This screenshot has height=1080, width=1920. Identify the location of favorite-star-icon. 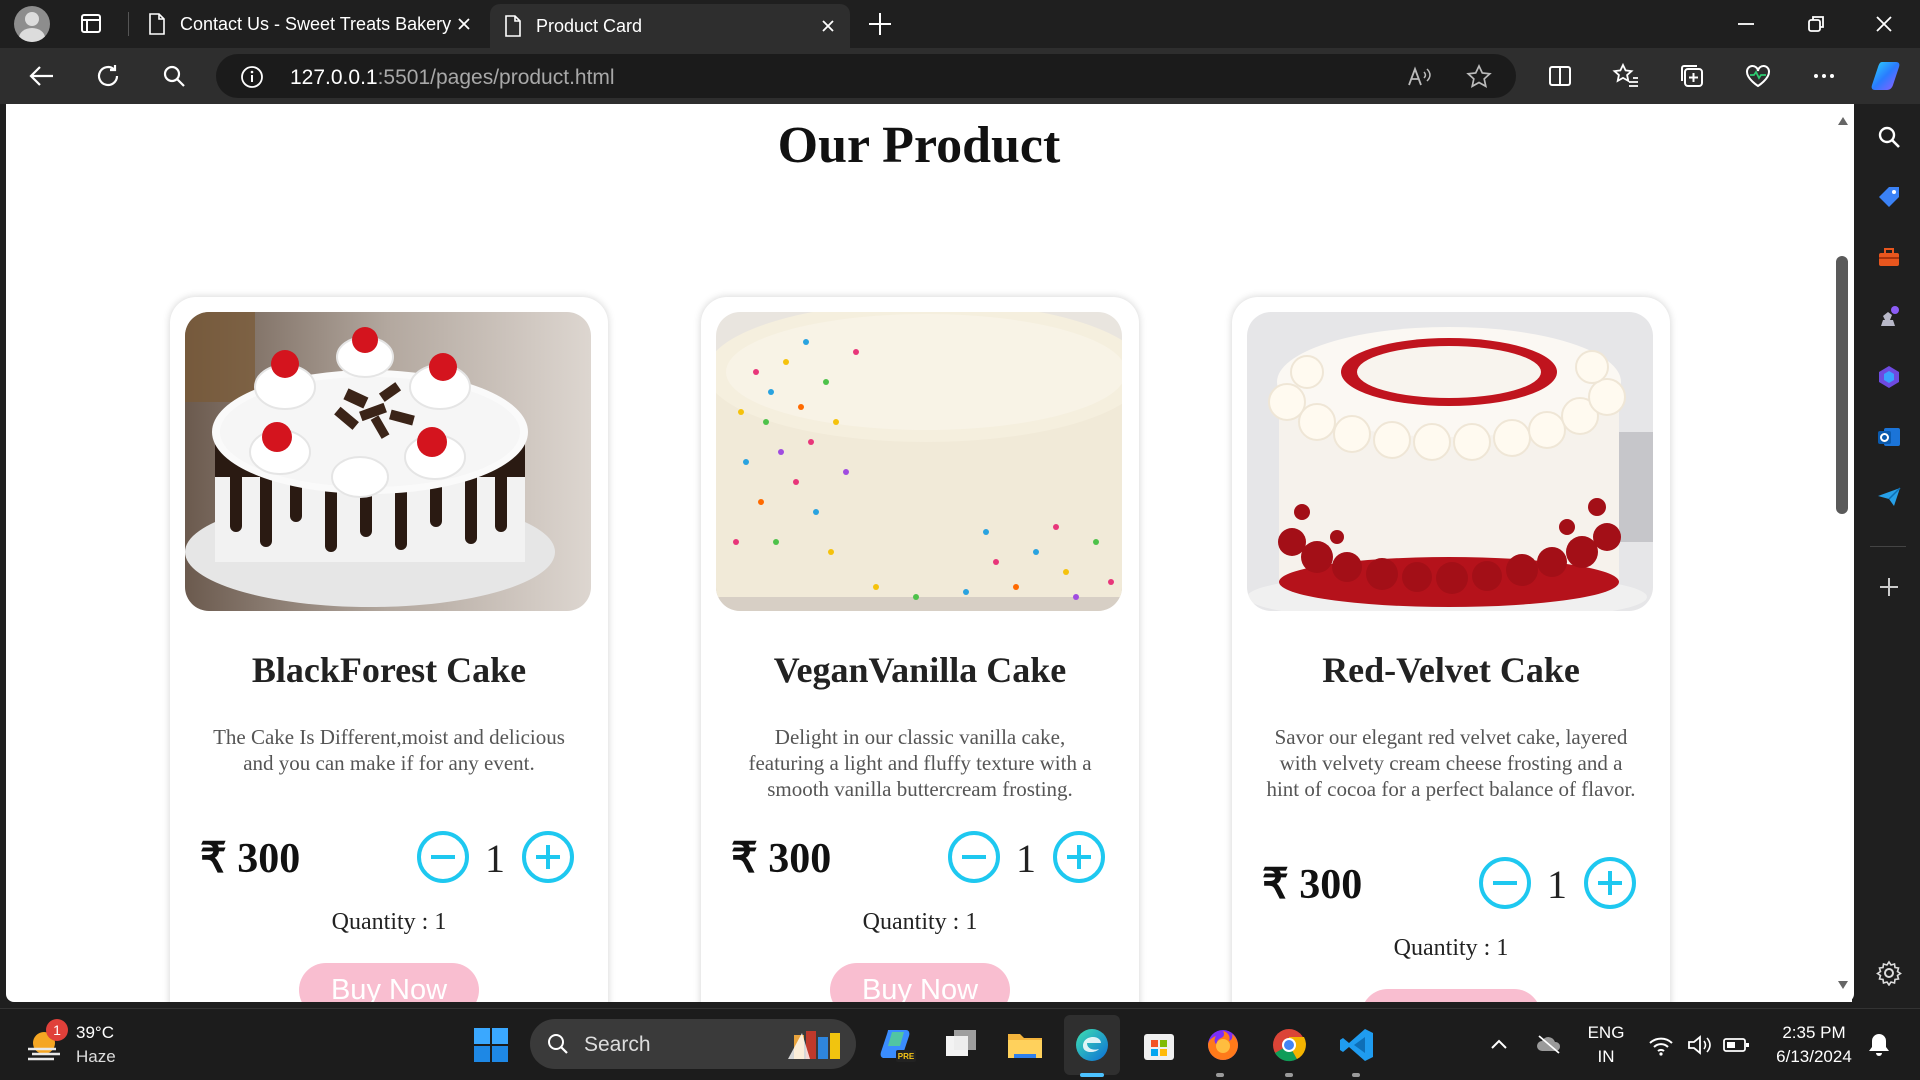
(1479, 77).